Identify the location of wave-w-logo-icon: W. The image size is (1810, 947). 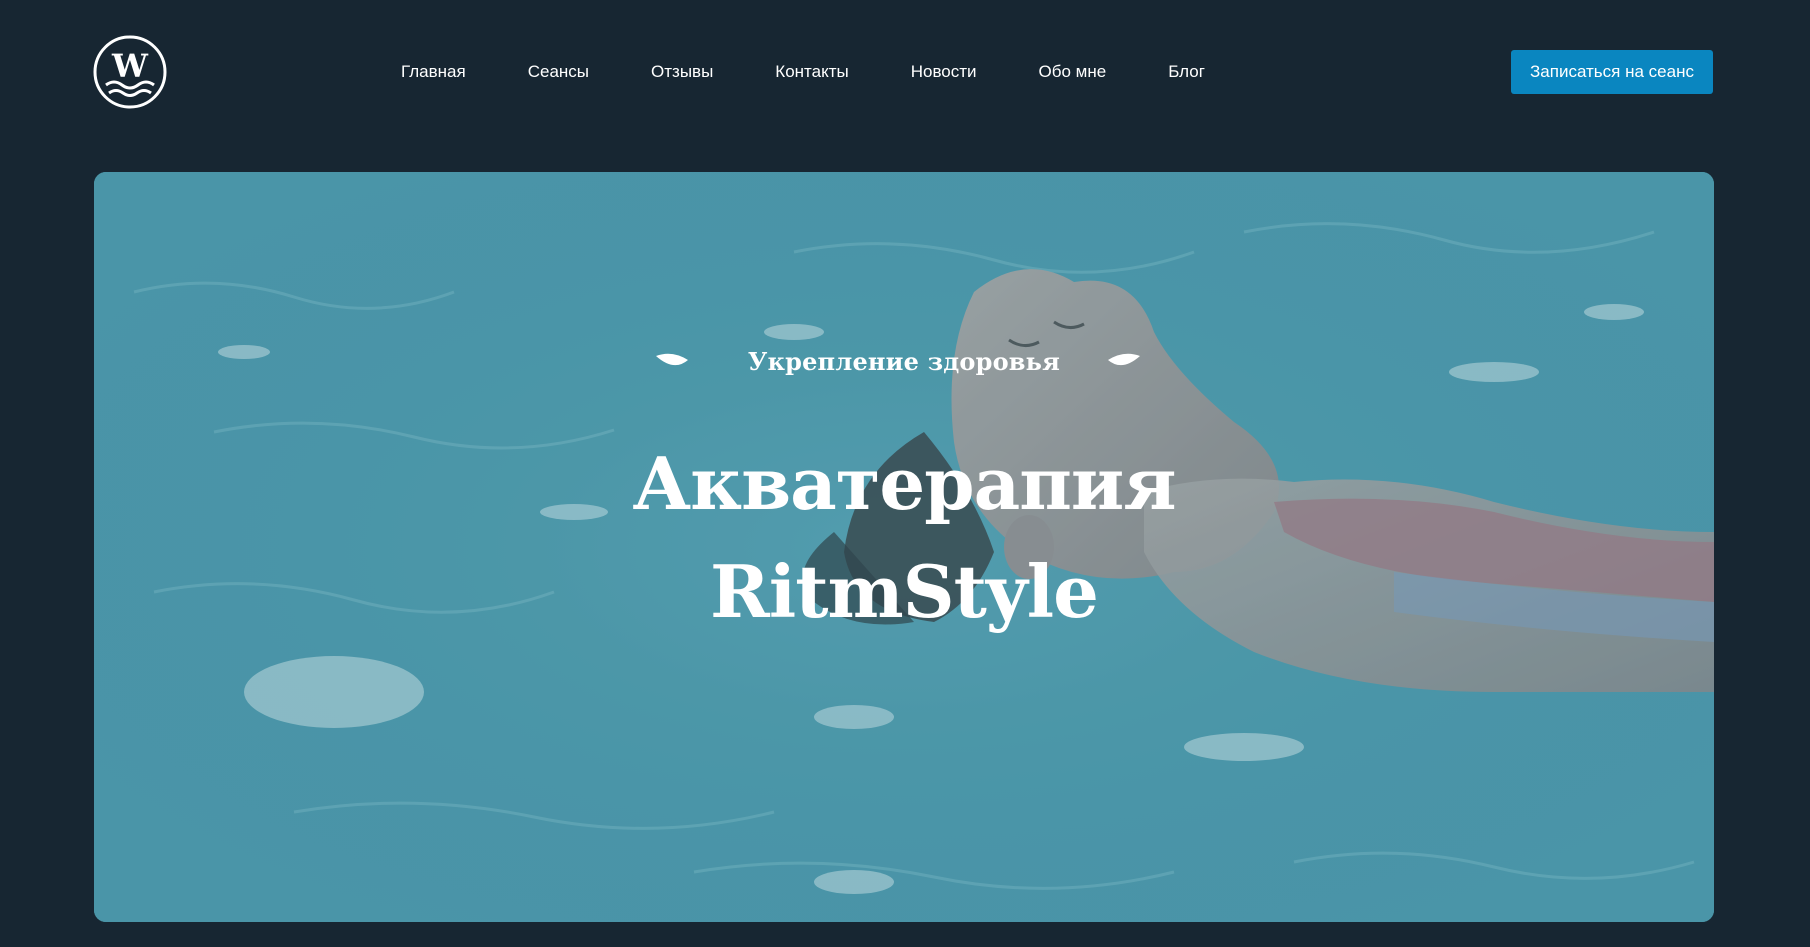
(130, 72).